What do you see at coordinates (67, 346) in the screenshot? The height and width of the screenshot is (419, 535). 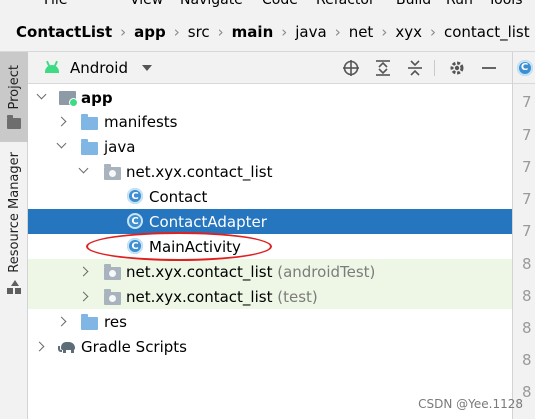 I see `gradle-elephant-icon` at bounding box center [67, 346].